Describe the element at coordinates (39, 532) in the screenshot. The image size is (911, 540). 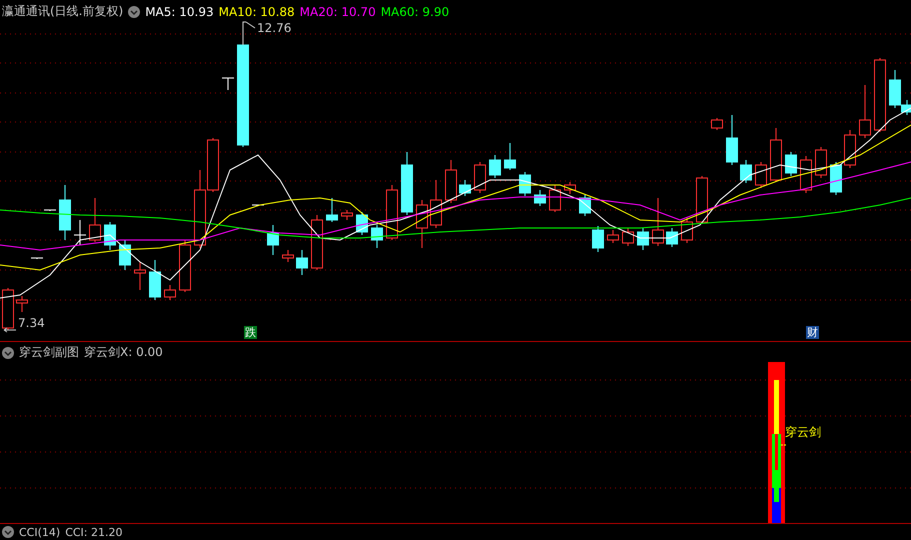
I see `indicator-title: CCI(14)` at that location.